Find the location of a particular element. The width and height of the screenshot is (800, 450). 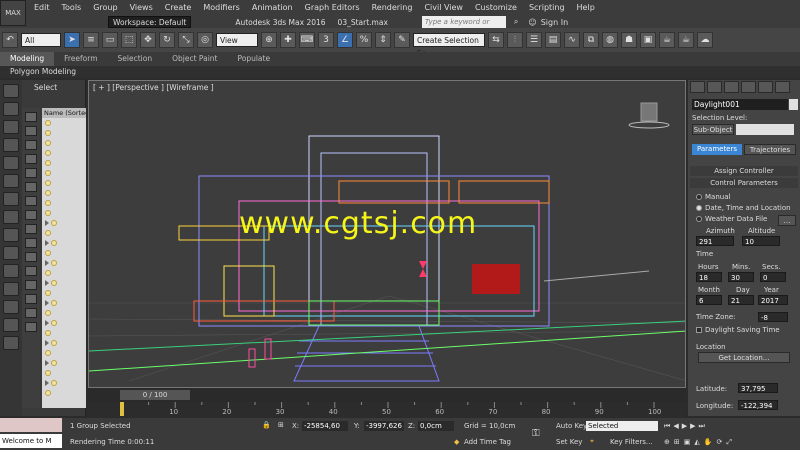

spinner-snap-icon: ⇕ is located at coordinates (383, 40).